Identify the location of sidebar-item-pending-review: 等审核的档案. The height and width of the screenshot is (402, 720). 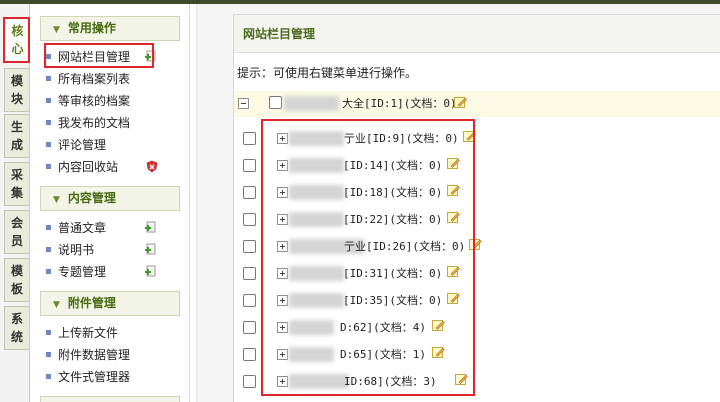
(115, 101).